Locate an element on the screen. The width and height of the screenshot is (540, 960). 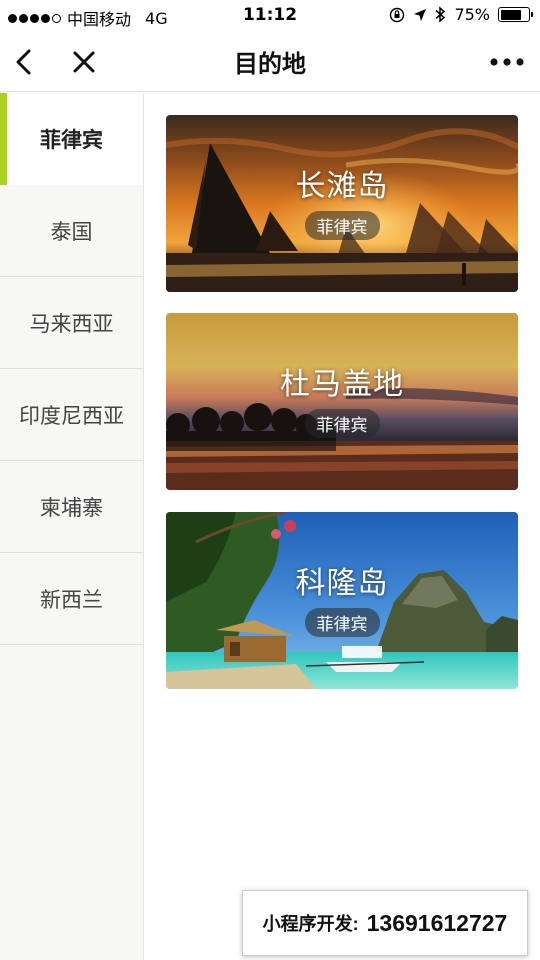
status-right: 75% is located at coordinates (461, 14).